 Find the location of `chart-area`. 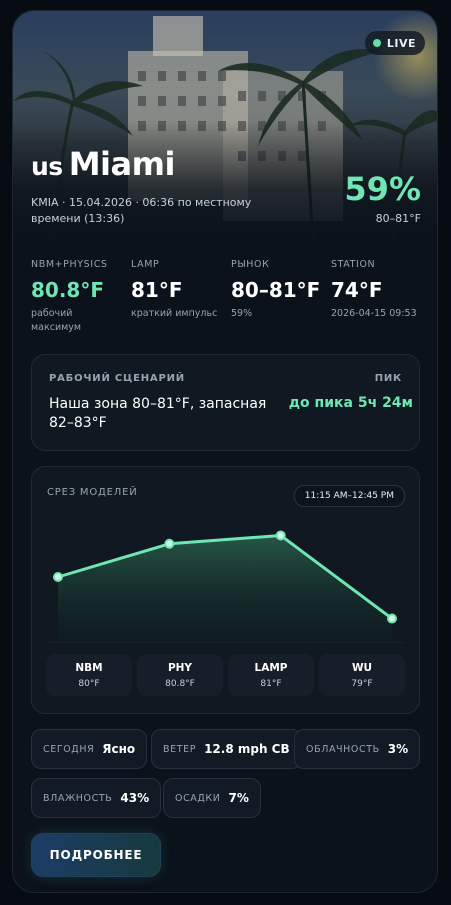

chart-area is located at coordinates (225, 589).